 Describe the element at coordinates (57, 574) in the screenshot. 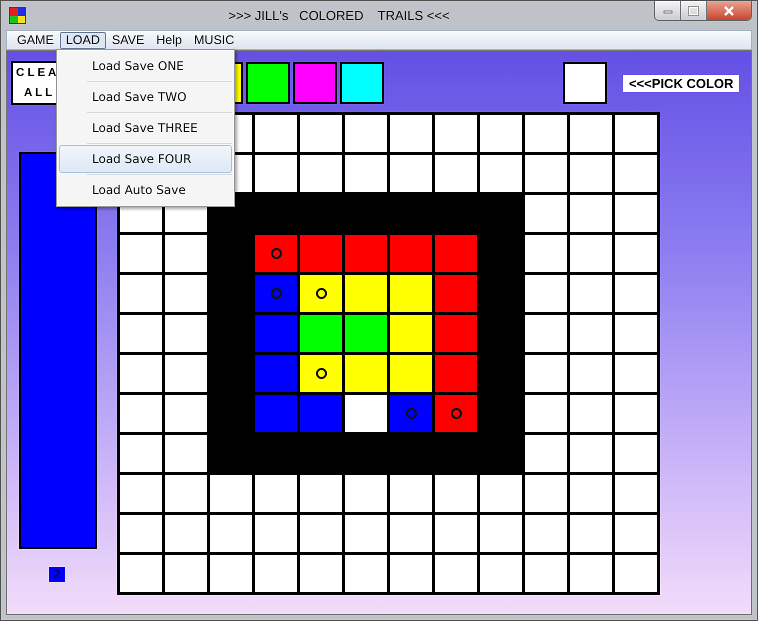

I see `counter-badge: 2` at that location.